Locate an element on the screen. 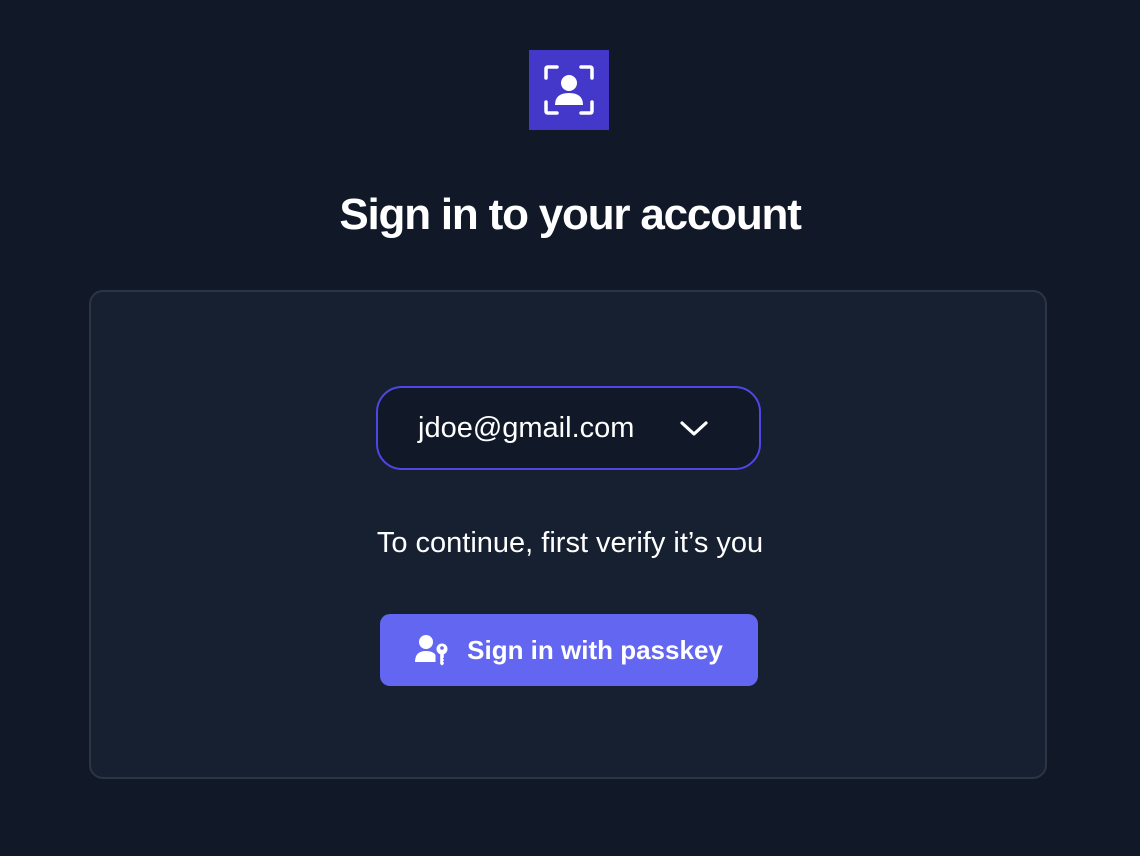 This screenshot has width=1140, height=856. app-logo is located at coordinates (569, 90).